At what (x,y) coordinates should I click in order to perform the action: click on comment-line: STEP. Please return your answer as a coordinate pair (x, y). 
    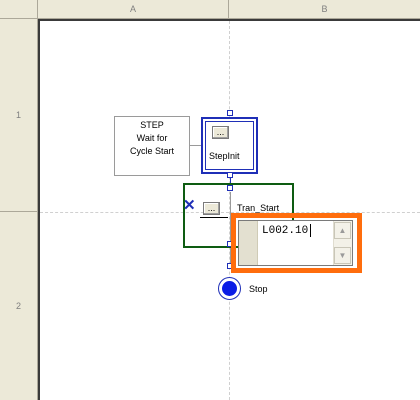
    Looking at the image, I should click on (152, 125).